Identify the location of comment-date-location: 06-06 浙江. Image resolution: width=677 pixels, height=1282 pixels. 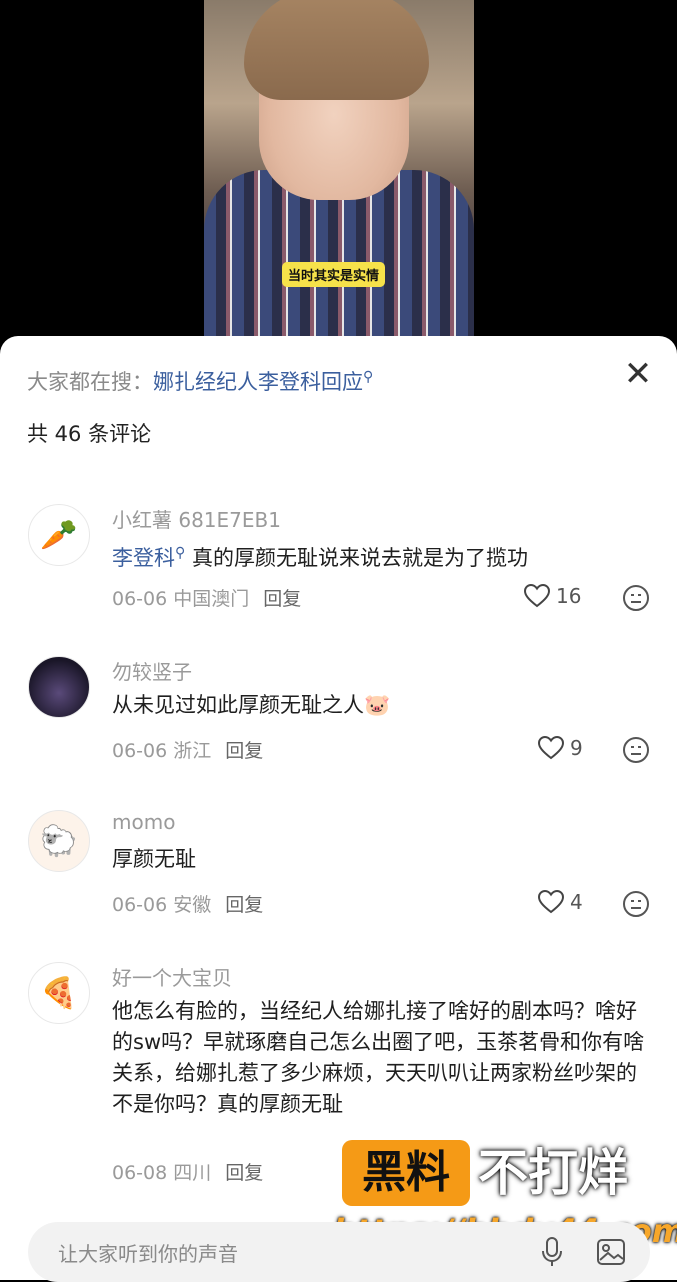
(162, 751).